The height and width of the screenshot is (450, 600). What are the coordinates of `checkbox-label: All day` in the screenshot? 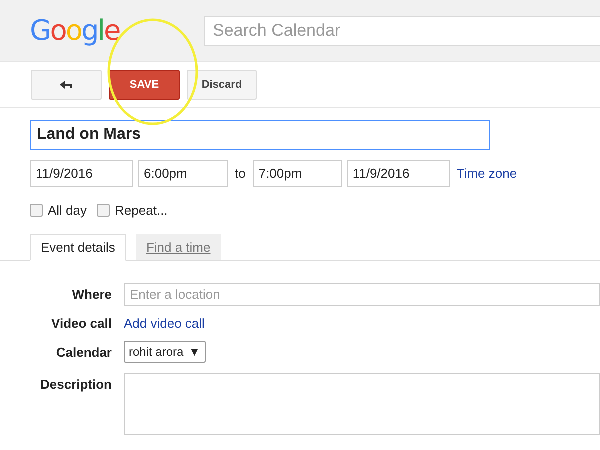 It's located at (68, 210).